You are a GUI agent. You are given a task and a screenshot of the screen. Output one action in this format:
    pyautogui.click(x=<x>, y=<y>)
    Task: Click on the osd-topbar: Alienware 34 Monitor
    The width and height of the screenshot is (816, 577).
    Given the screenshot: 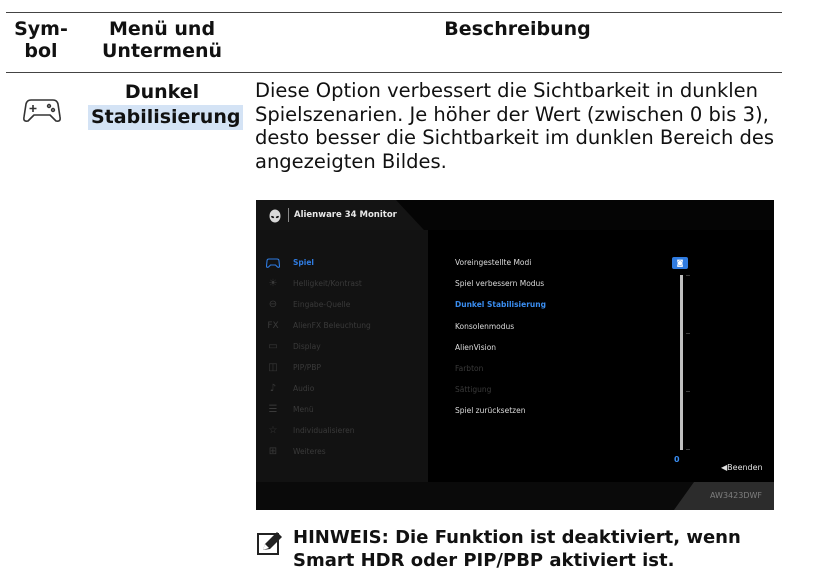 What is the action you would take?
    pyautogui.click(x=515, y=215)
    